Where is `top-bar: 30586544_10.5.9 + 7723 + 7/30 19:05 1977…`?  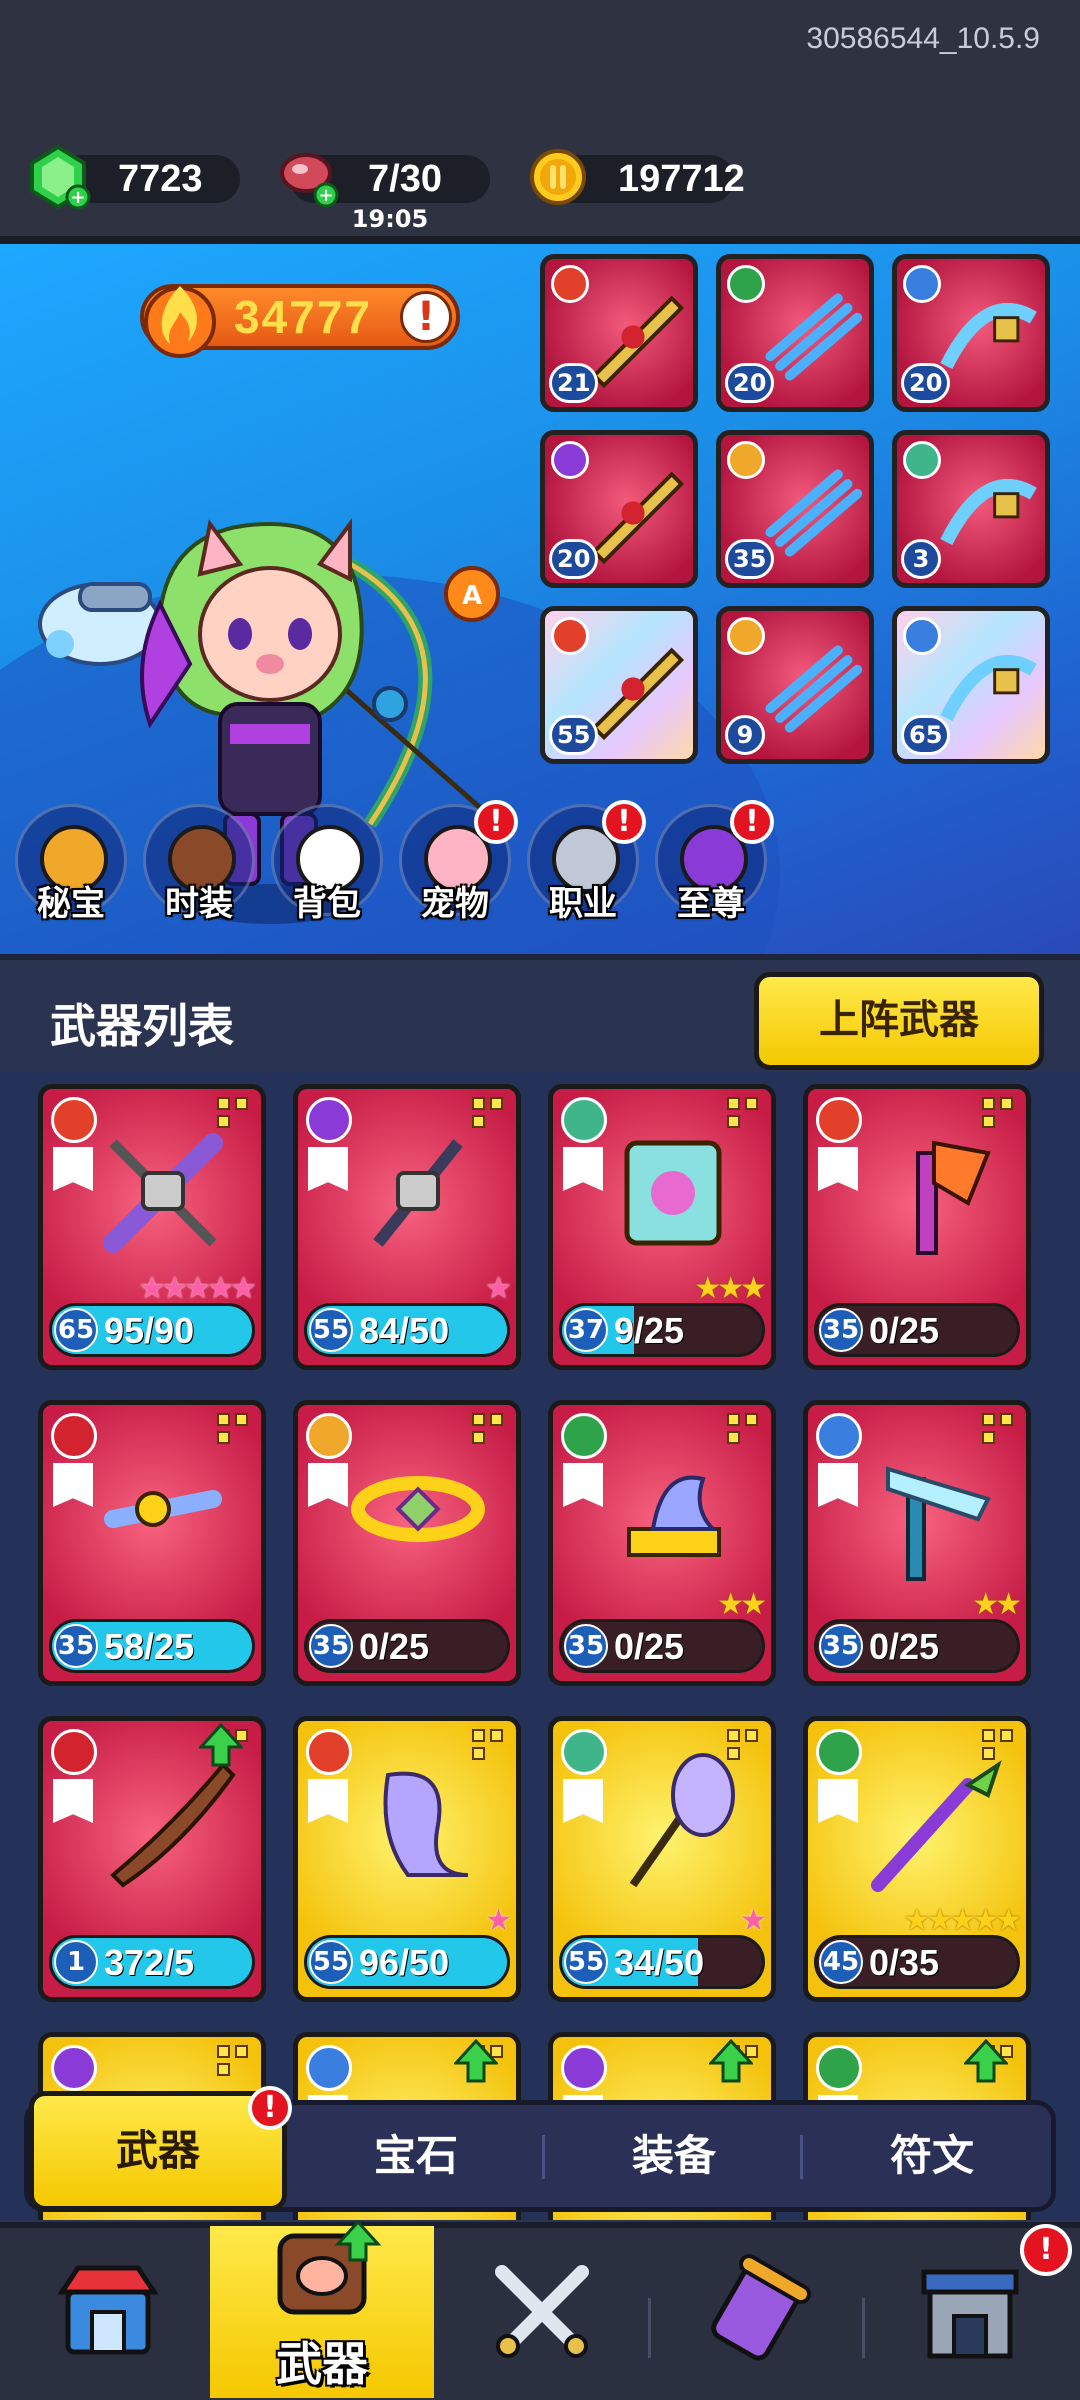
top-bar: 30586544_10.5.9 + 7723 + 7/30 19:05 1977… is located at coordinates (540, 120).